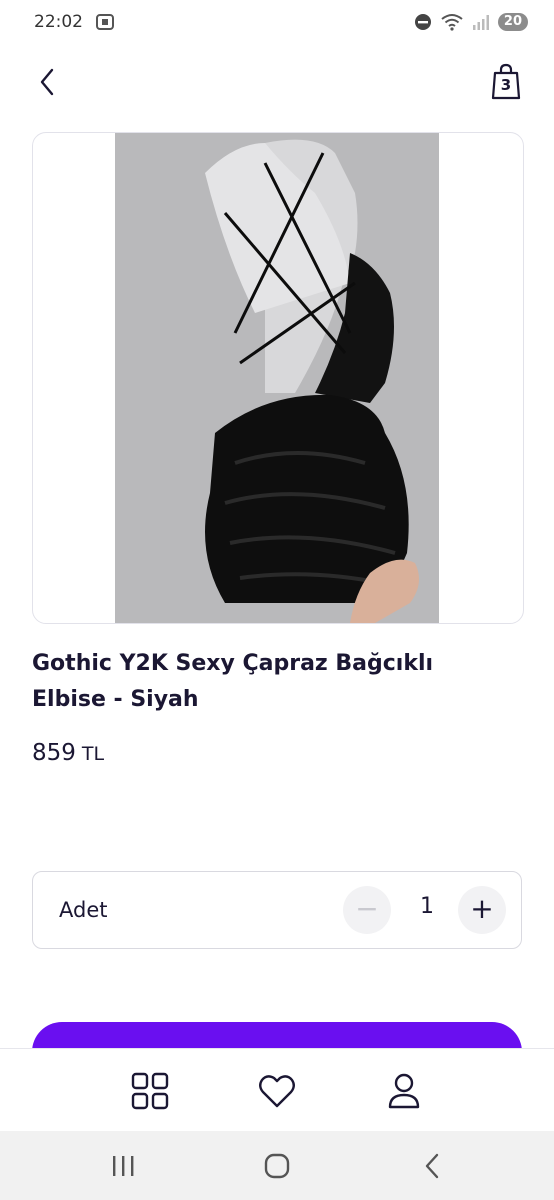 The width and height of the screenshot is (554, 1200). I want to click on home-icon, so click(277, 1166).